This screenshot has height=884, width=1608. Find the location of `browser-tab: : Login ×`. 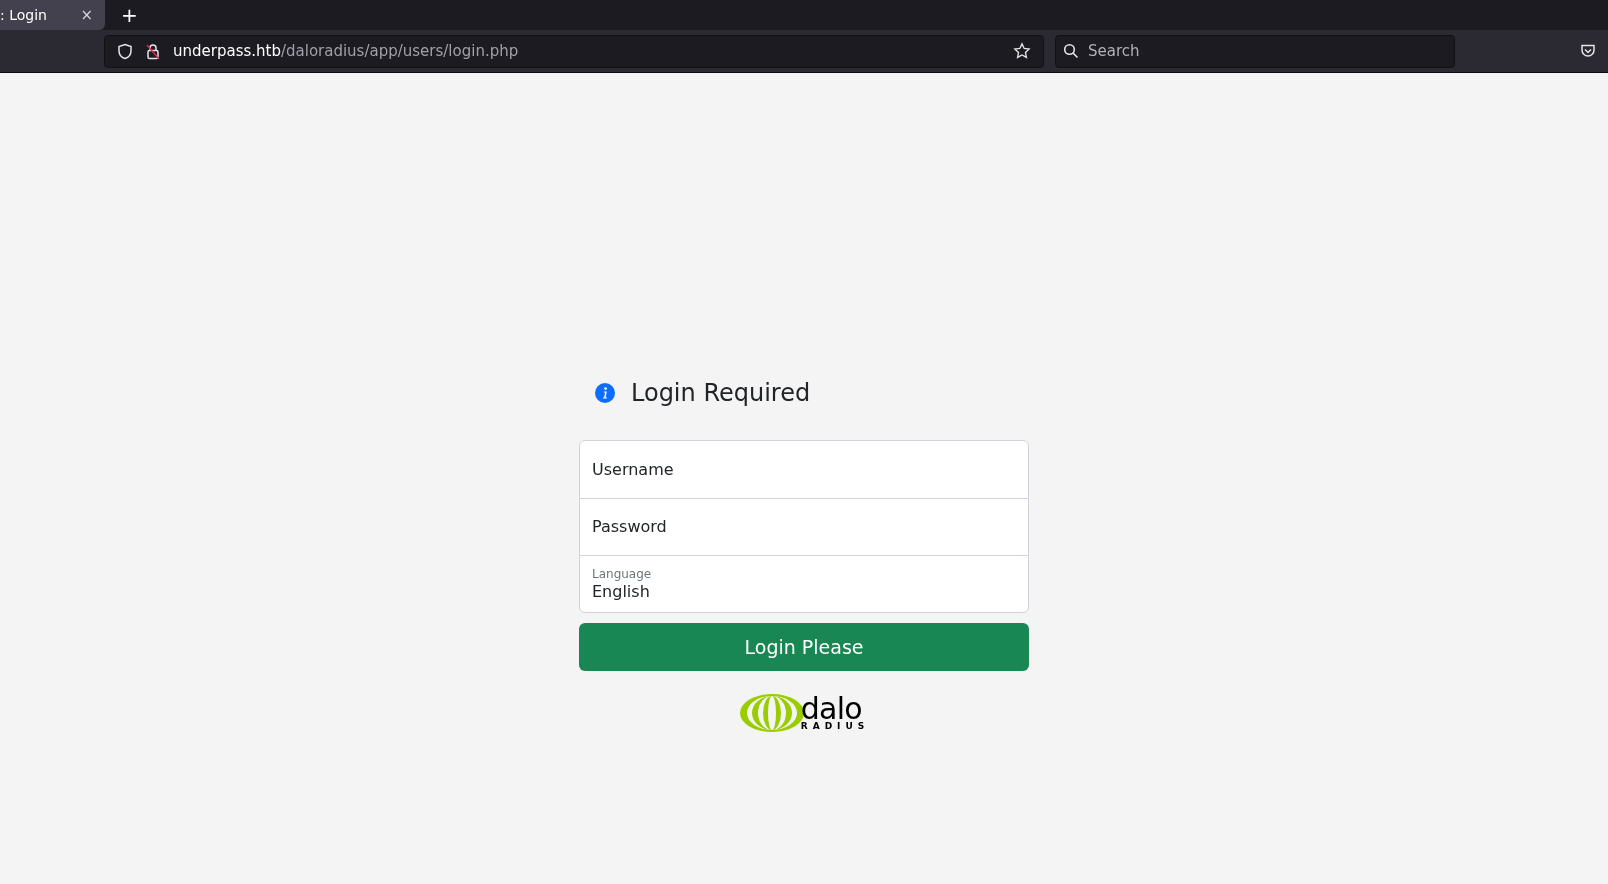

browser-tab: : Login × is located at coordinates (52, 15).